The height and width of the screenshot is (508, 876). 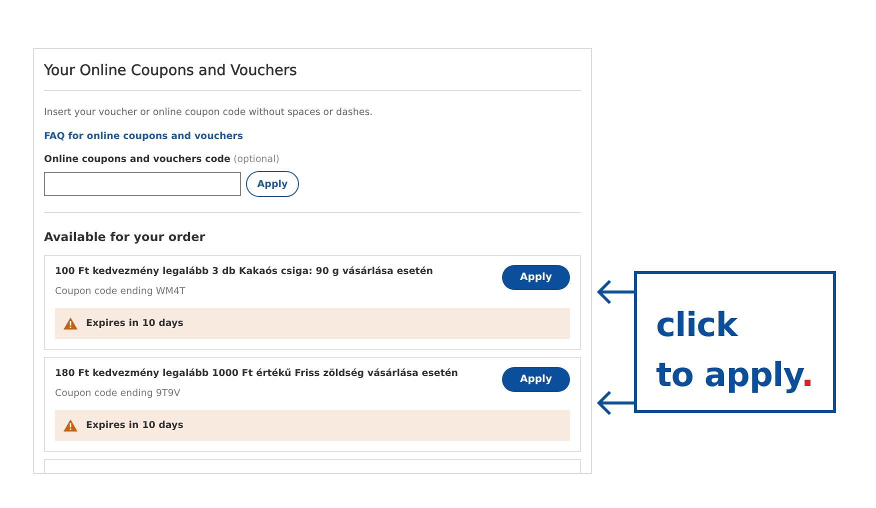 I want to click on optional-hint: (optional), so click(x=257, y=159).